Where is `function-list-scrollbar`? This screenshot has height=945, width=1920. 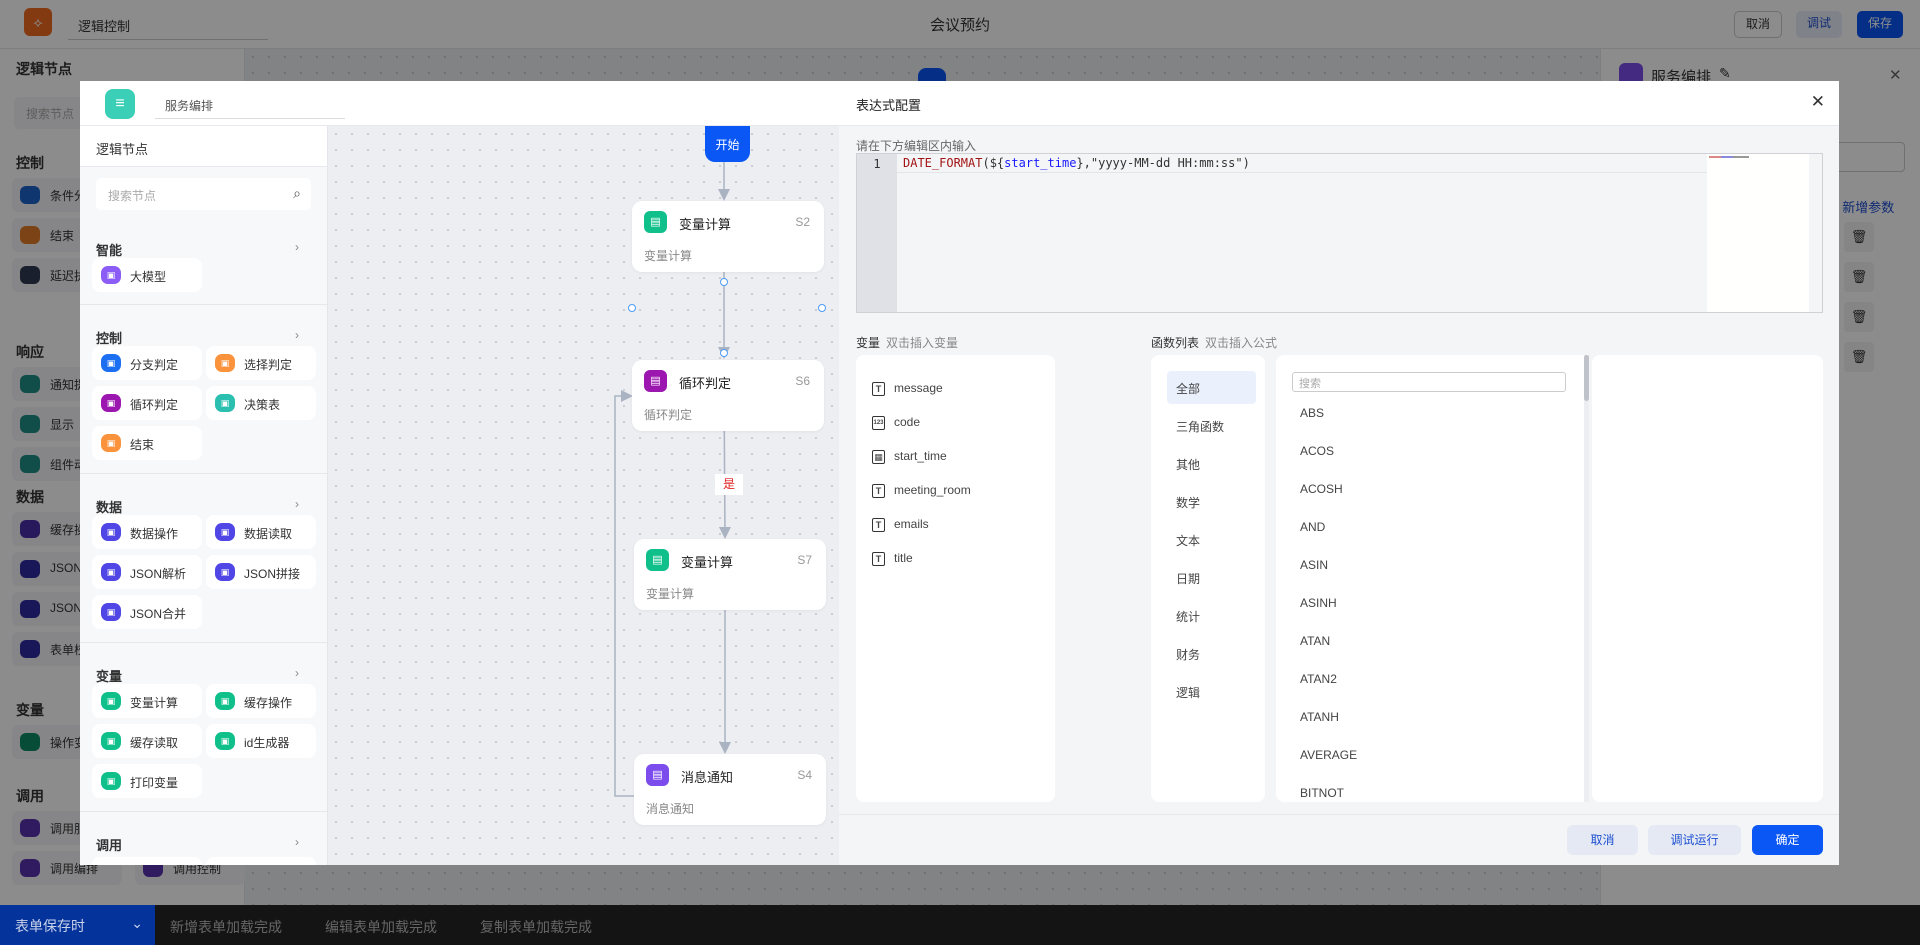
function-list-scrollbar is located at coordinates (1586, 578).